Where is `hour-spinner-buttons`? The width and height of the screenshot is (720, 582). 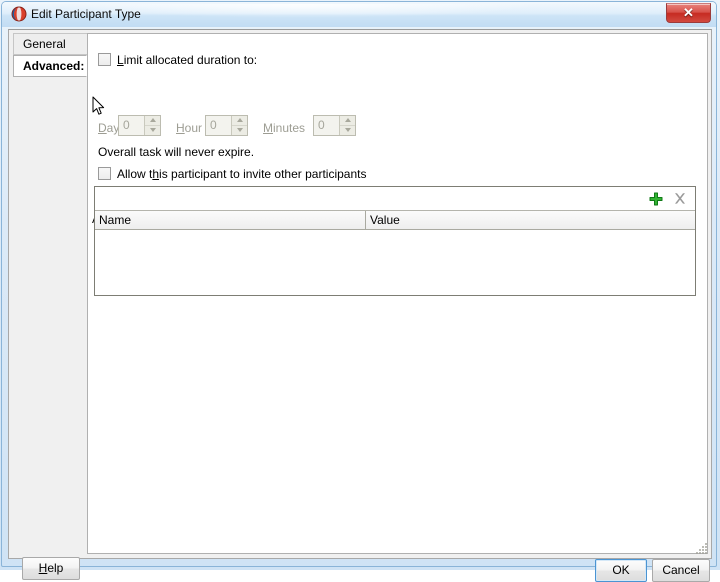 hour-spinner-buttons is located at coordinates (239, 125).